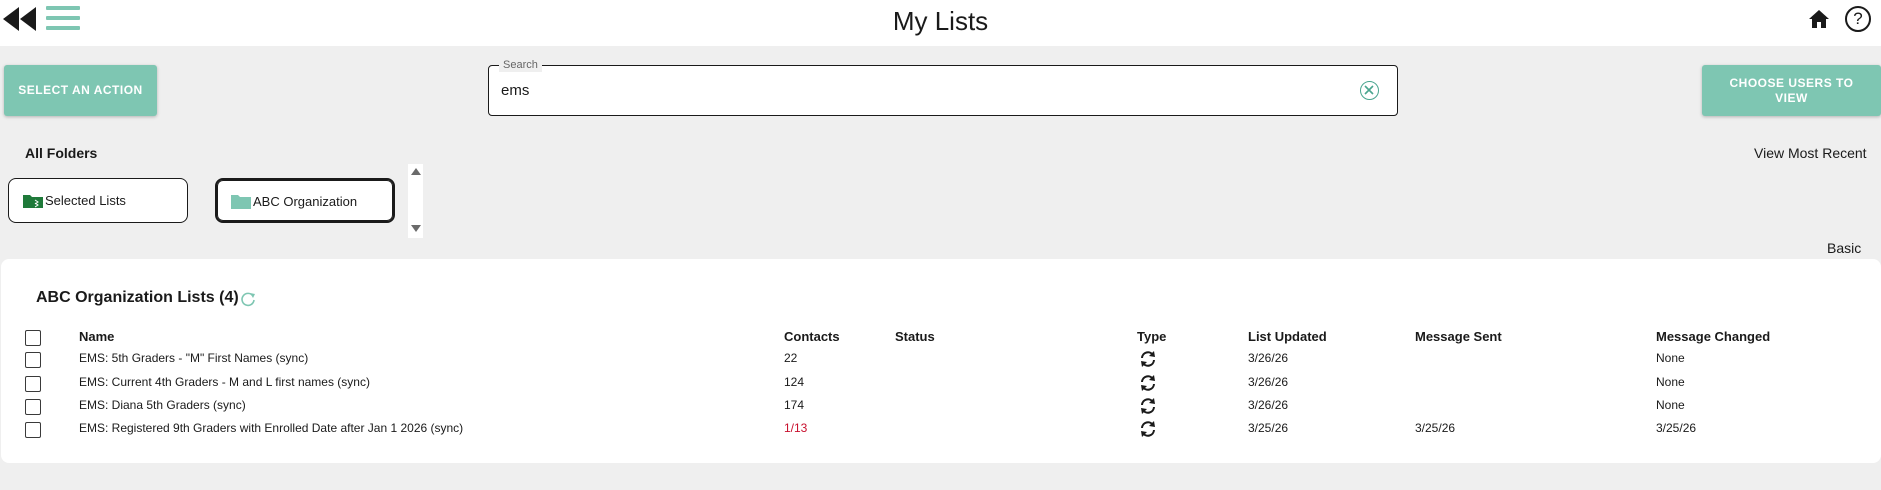  Describe the element at coordinates (416, 171) in the screenshot. I see `scroll-up-icon` at that location.